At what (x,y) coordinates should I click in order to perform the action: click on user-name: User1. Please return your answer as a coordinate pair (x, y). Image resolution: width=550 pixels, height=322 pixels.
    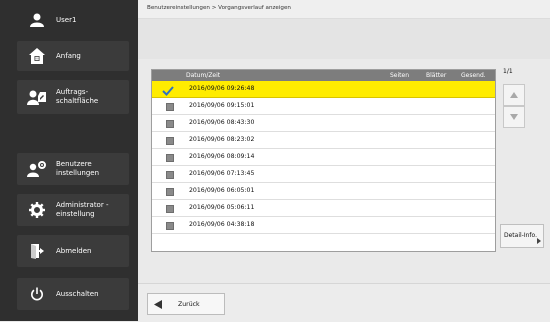
    Looking at the image, I should click on (66, 20).